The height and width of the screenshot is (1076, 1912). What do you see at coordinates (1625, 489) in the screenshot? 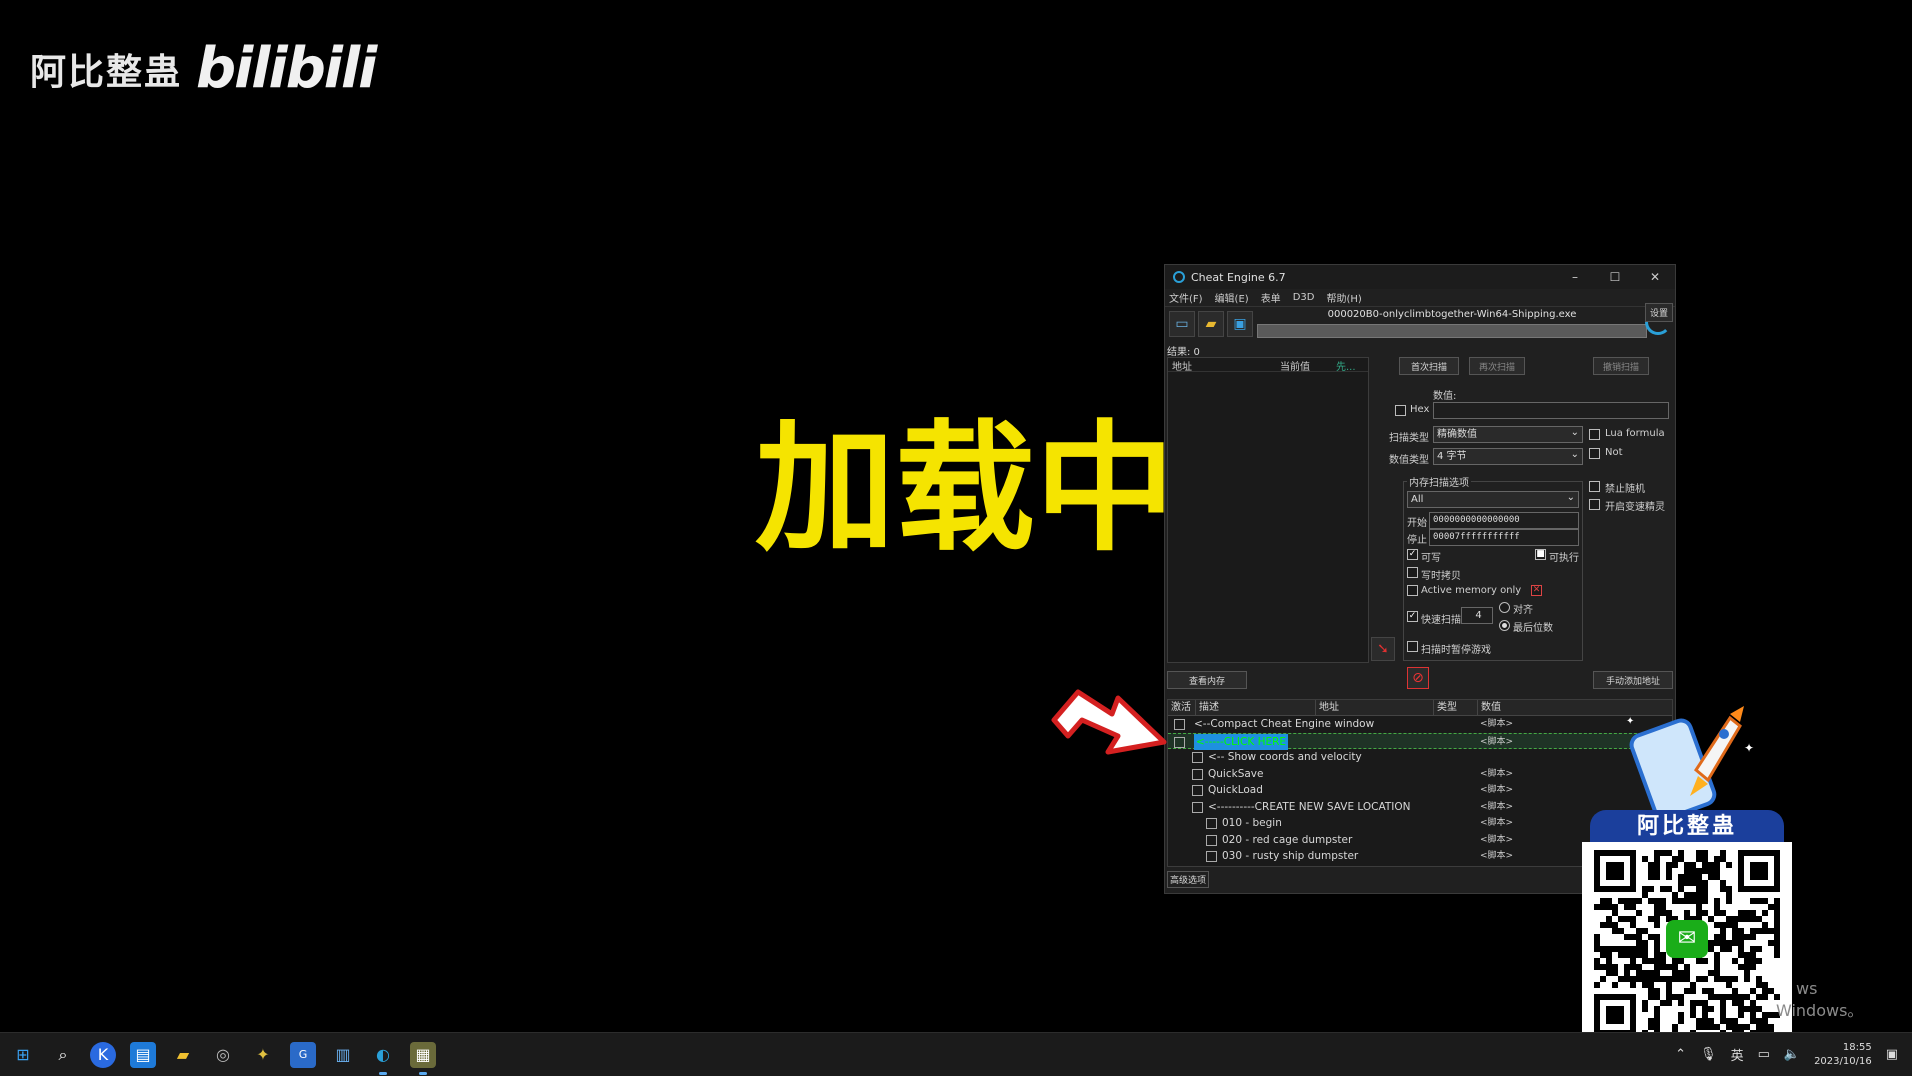
I see `no-random-label: 禁止随机` at bounding box center [1625, 489].